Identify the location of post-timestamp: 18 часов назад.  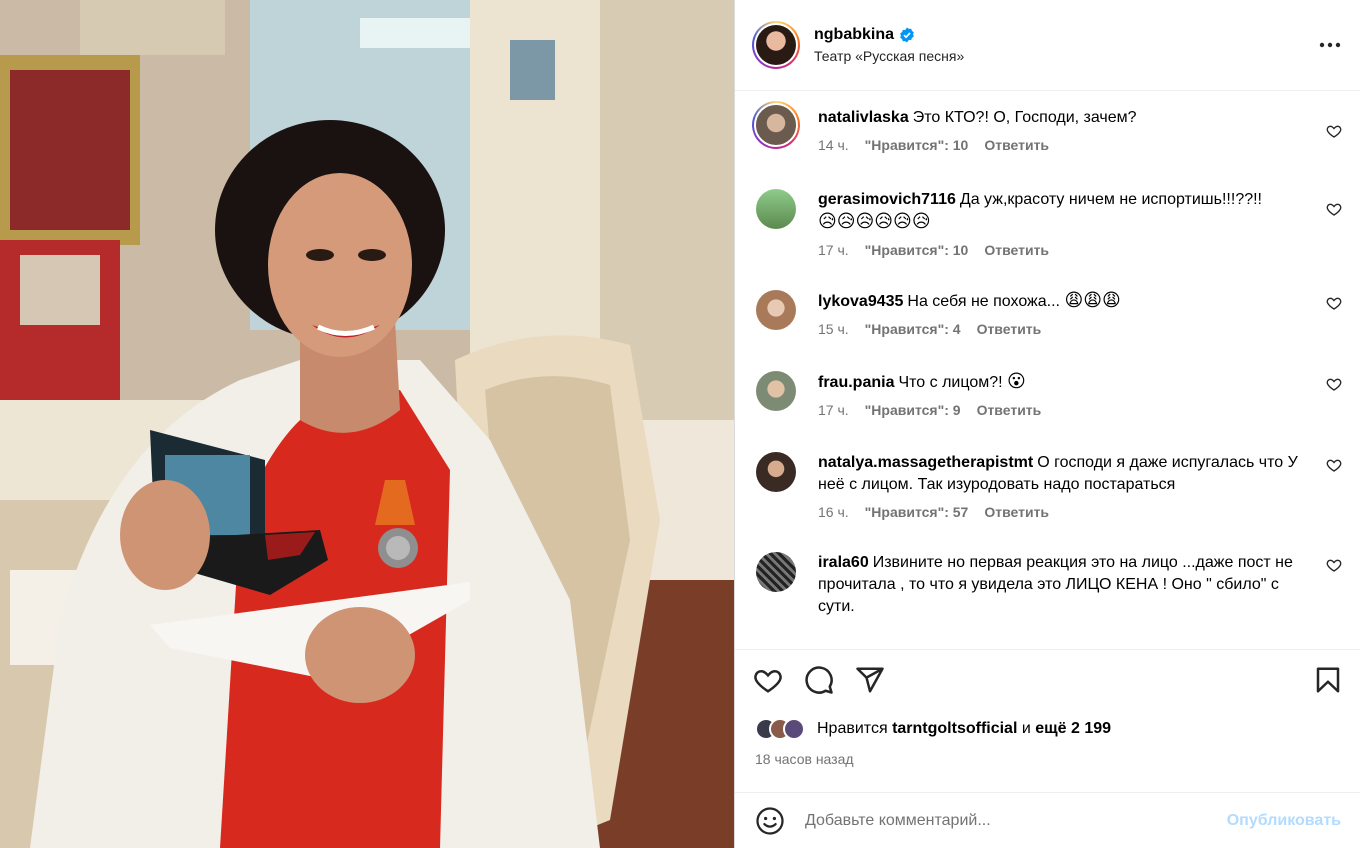
(804, 759).